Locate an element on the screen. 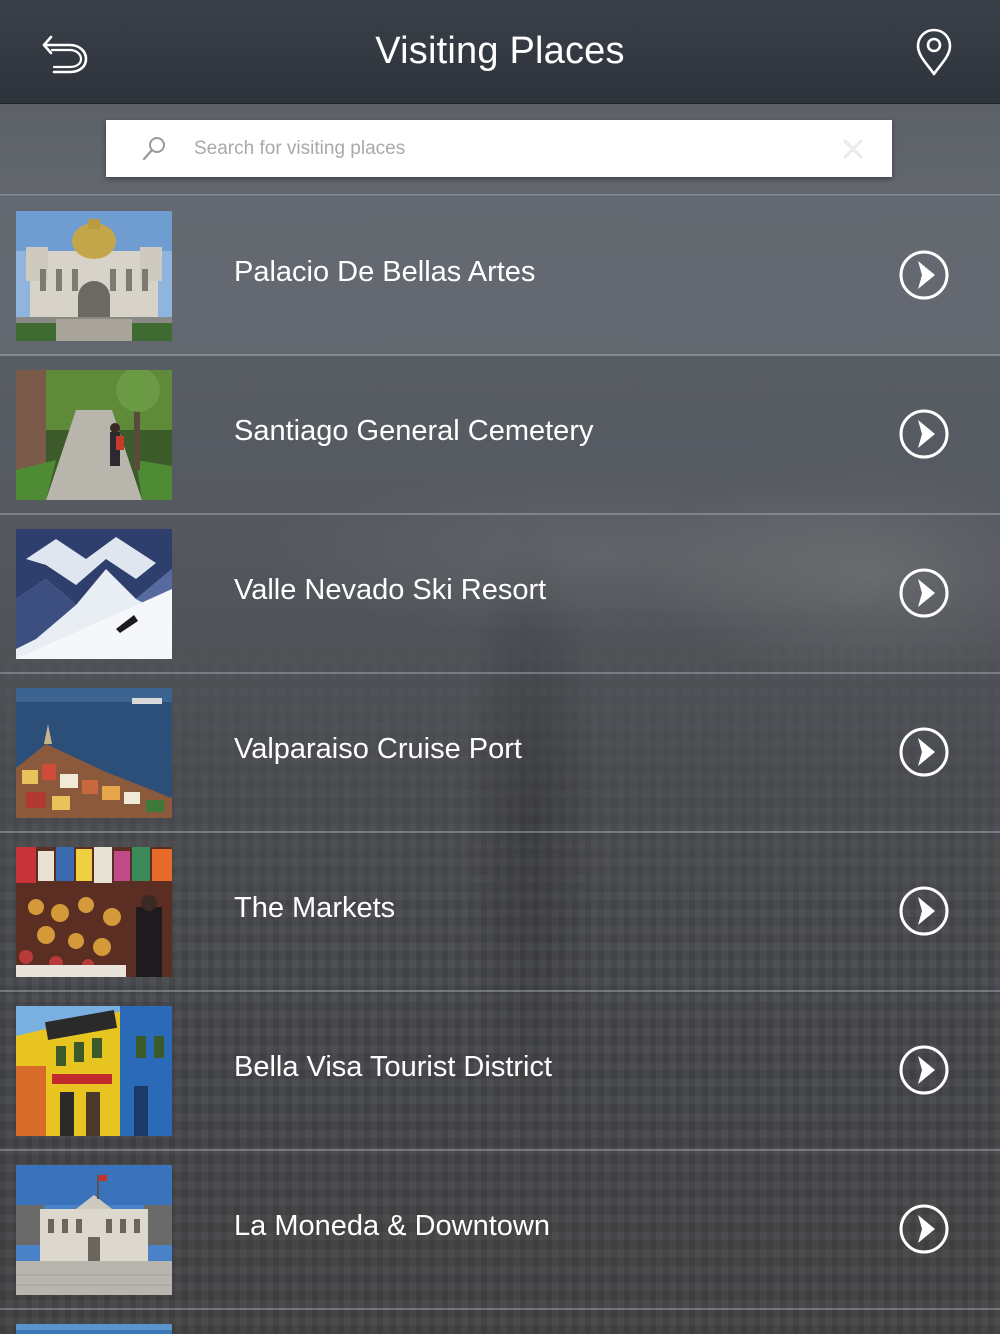 Image resolution: width=1000 pixels, height=1334 pixels. list-item: Santiago General Cemetery is located at coordinates (500, 435).